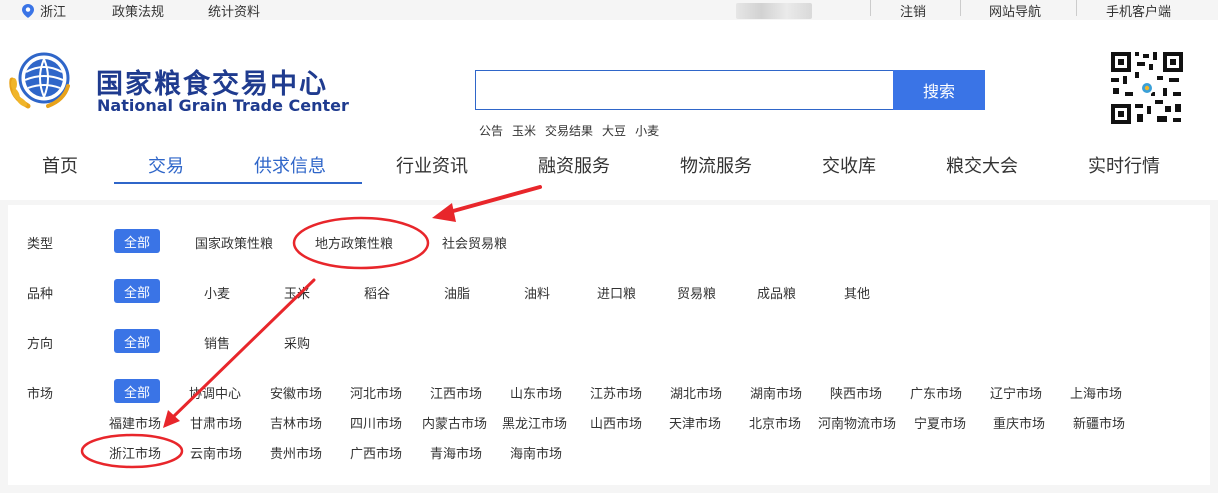 The height and width of the screenshot is (493, 1218). I want to click on market-option-shandong: 山东市场, so click(536, 392).